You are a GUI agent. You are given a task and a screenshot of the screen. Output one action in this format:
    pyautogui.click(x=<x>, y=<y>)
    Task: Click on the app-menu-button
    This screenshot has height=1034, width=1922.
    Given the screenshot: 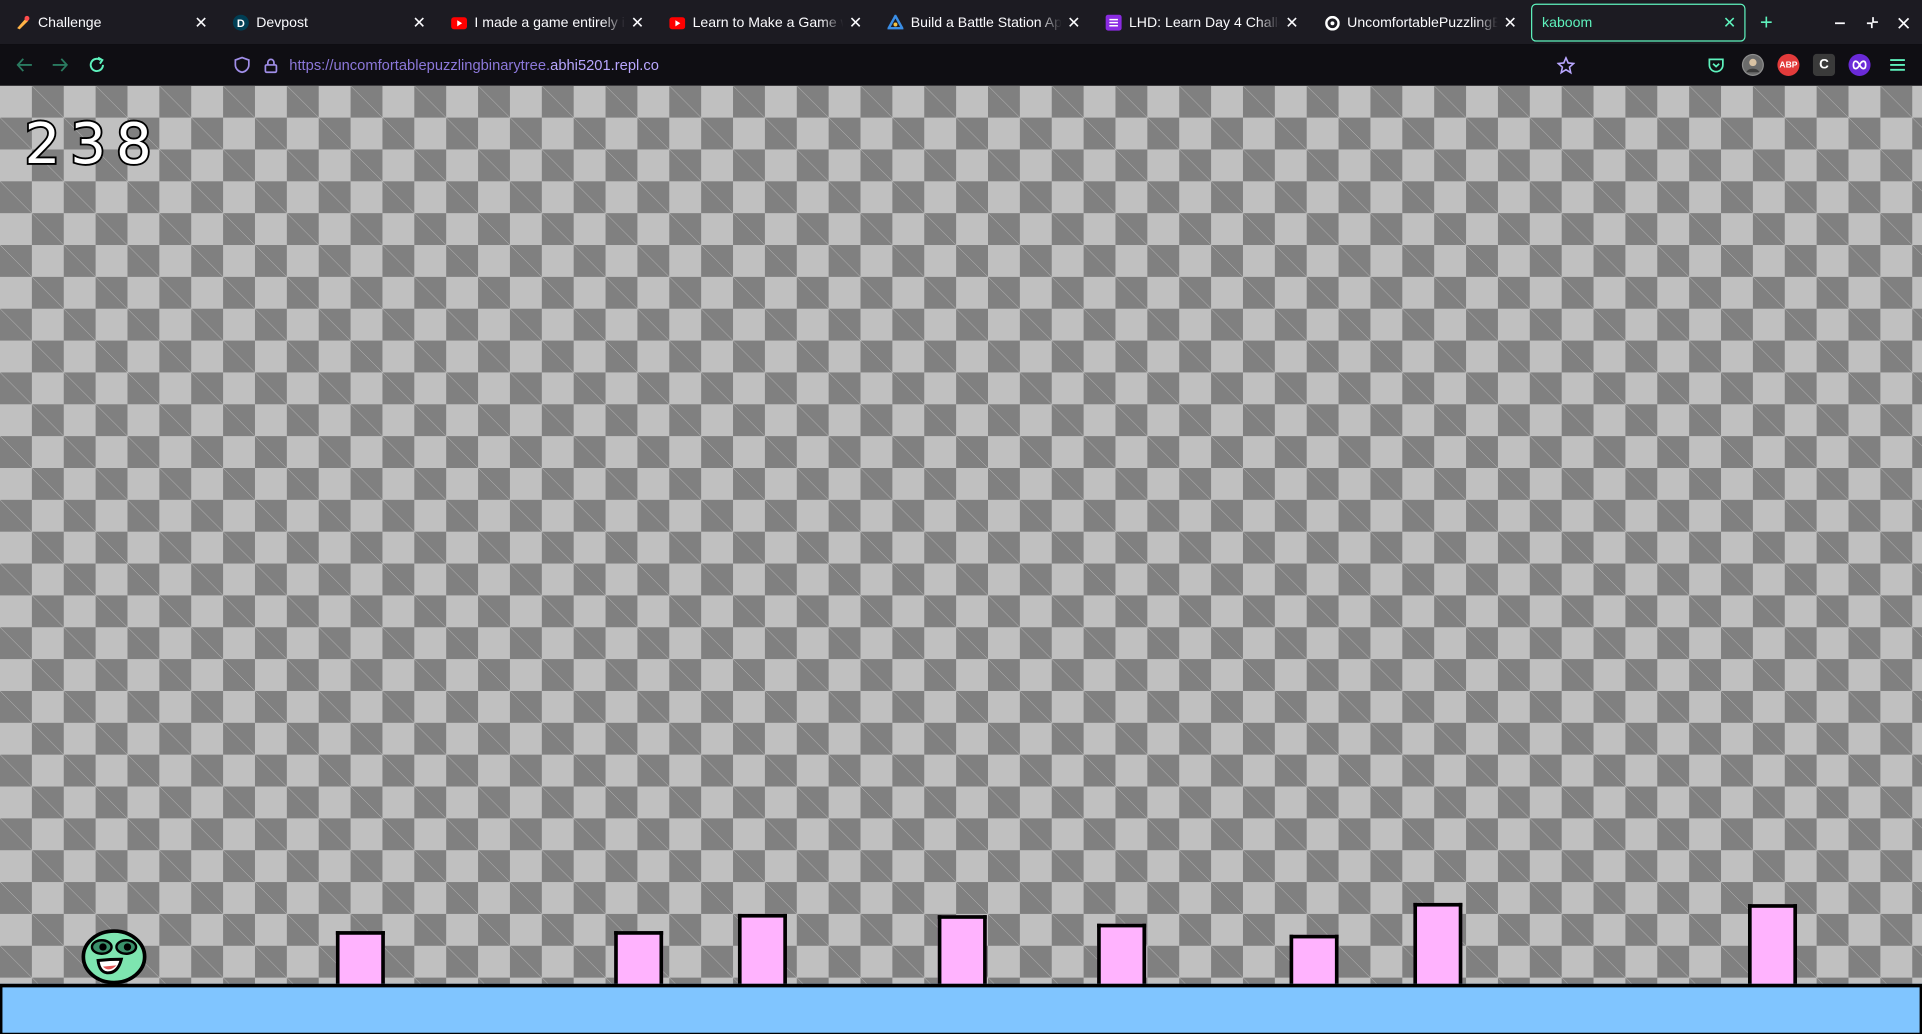 What is the action you would take?
    pyautogui.click(x=1897, y=64)
    